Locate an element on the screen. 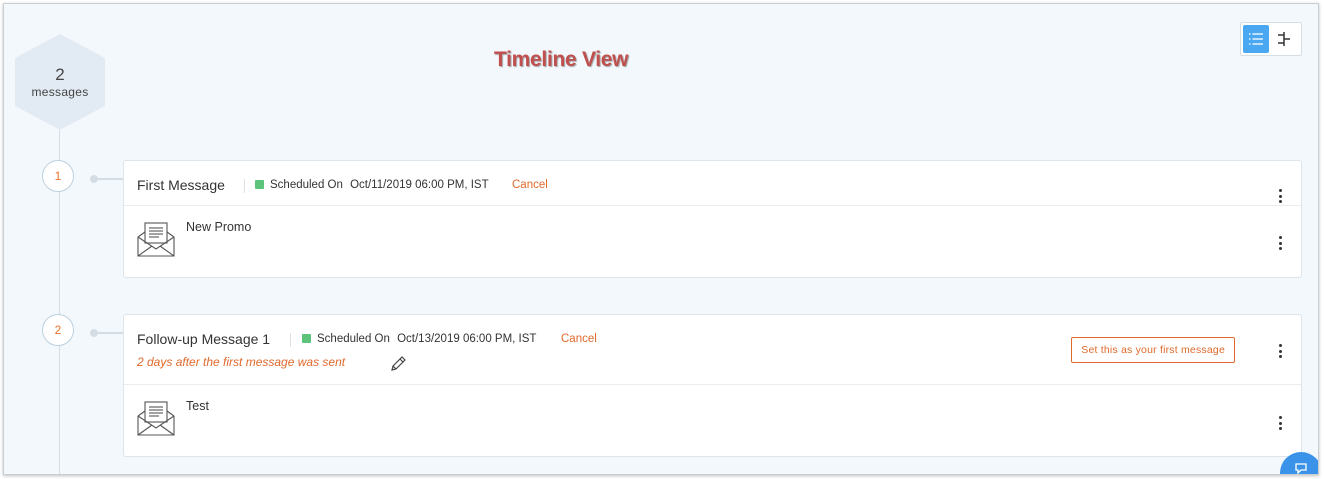 The width and height of the screenshot is (1324, 479). set-first-message-button: Set this as your first message is located at coordinates (1153, 350).